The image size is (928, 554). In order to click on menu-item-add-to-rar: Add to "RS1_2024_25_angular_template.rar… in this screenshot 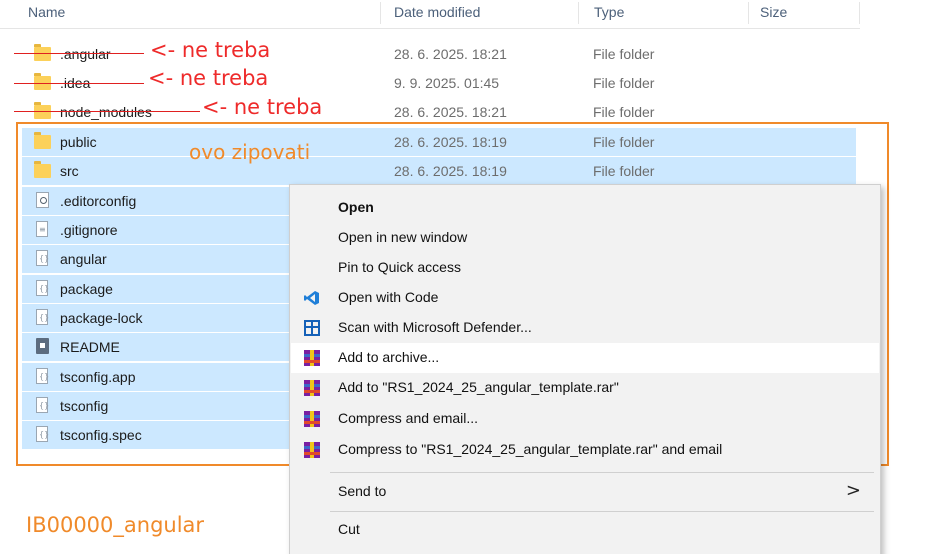, I will do `click(585, 388)`.